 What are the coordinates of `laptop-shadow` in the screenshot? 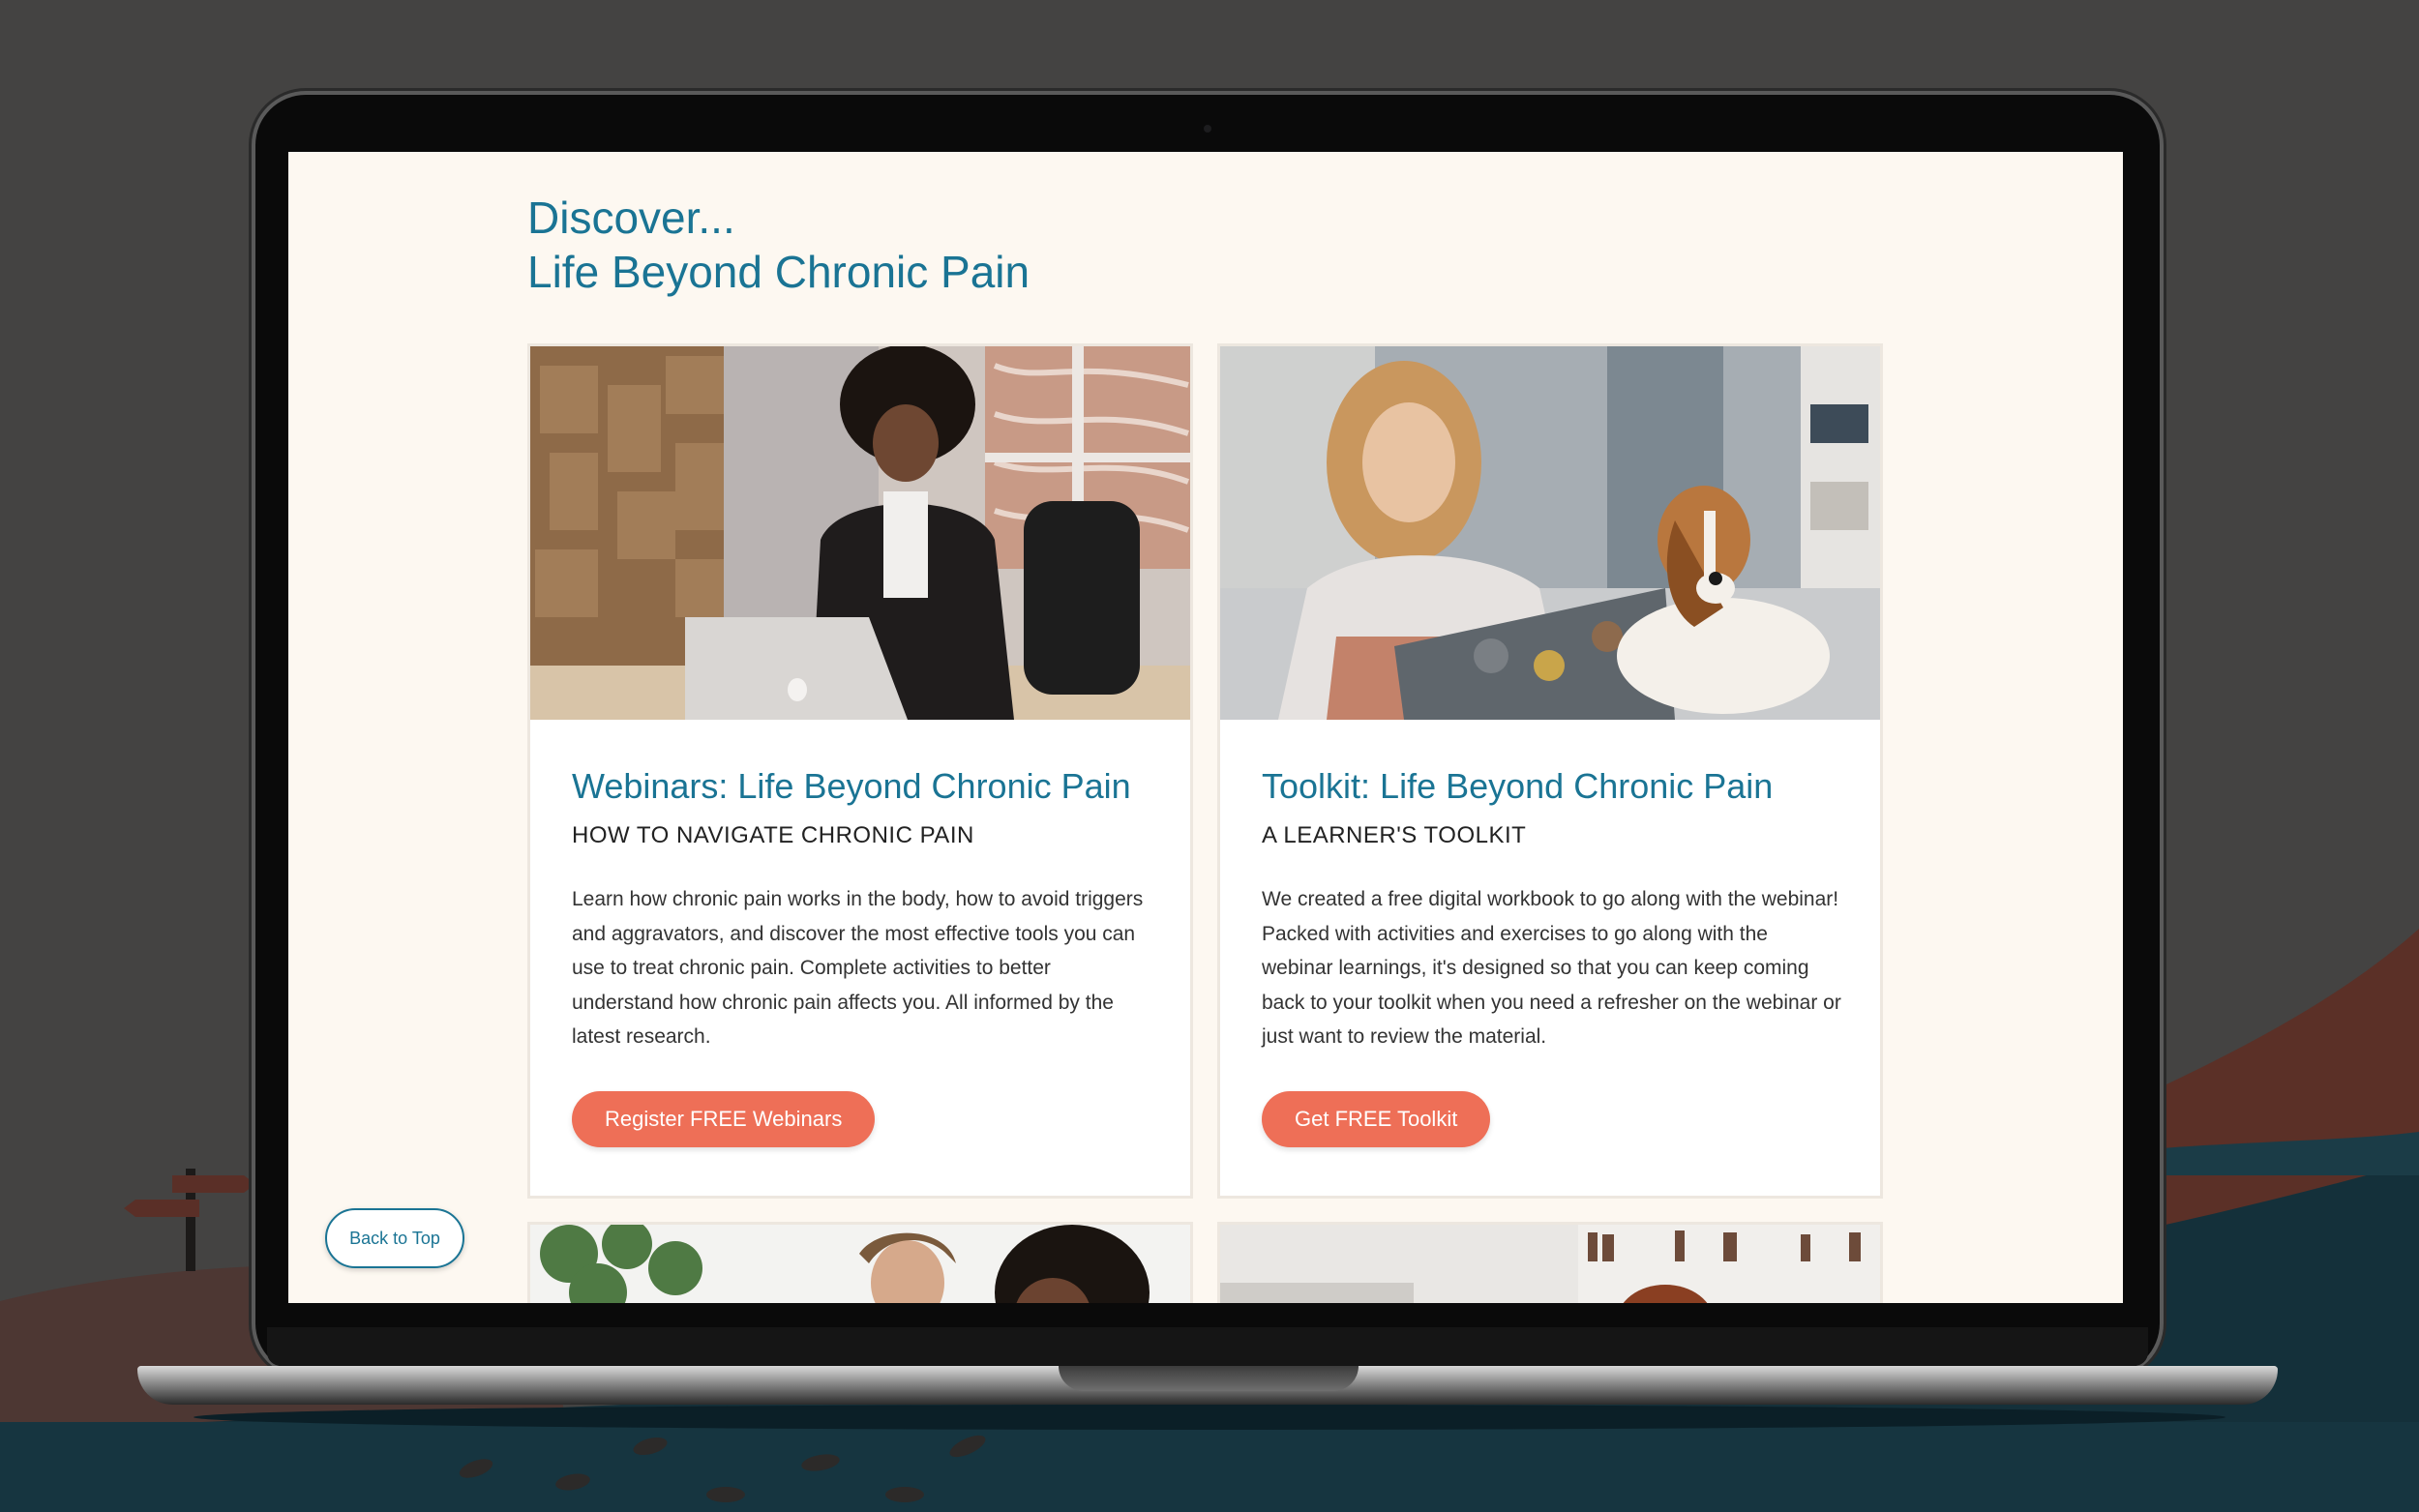 It's located at (1209, 1418).